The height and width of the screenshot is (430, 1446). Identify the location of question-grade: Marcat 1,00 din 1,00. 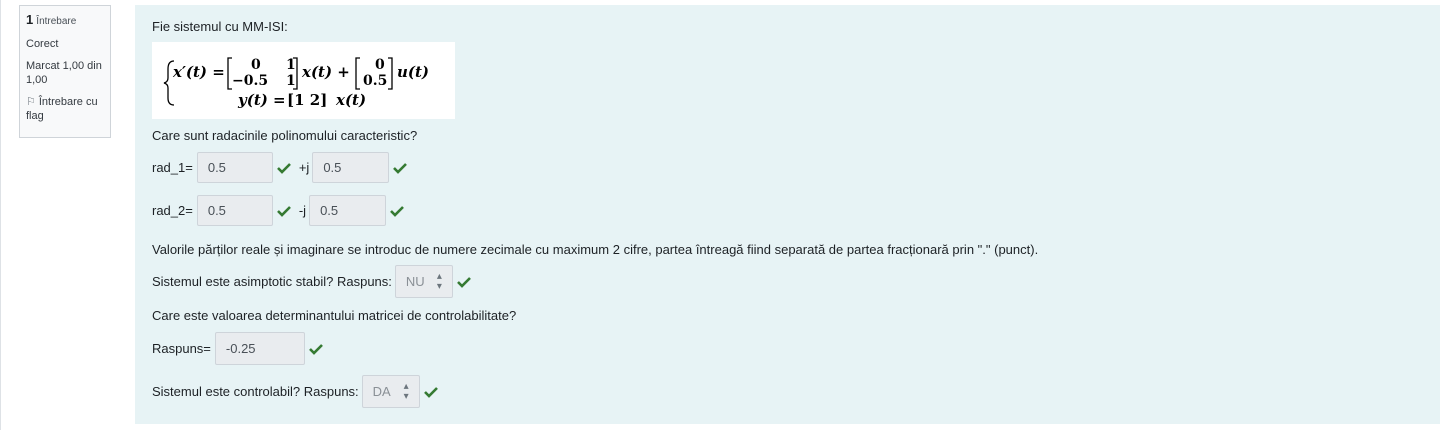
(64, 73).